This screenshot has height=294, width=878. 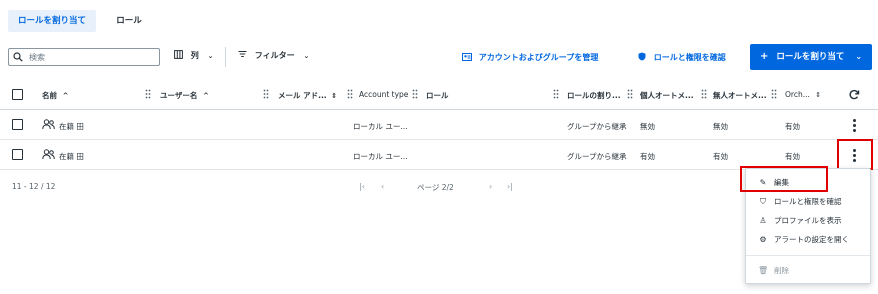 I want to click on row-unattended-automation: 有効, so click(x=720, y=156).